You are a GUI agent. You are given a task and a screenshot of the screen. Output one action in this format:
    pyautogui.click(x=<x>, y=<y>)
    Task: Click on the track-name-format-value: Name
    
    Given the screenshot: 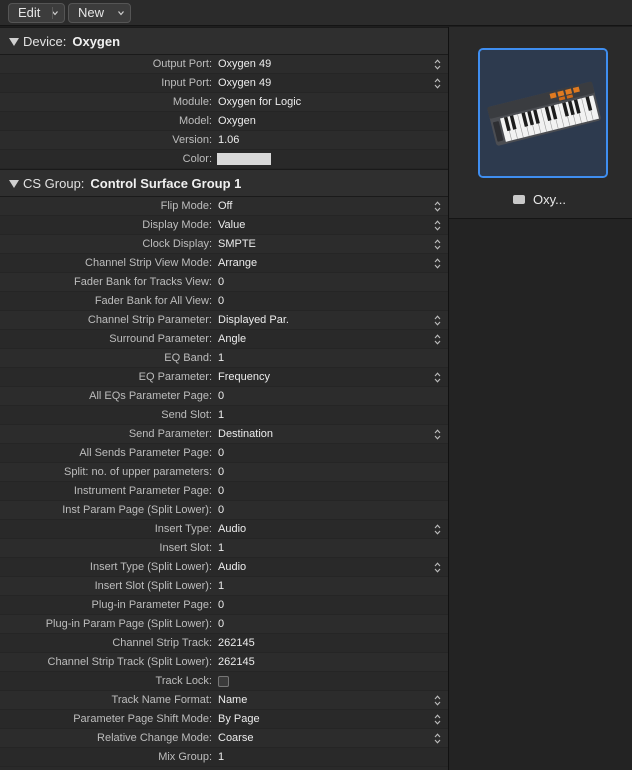 What is the action you would take?
    pyautogui.click(x=232, y=700)
    